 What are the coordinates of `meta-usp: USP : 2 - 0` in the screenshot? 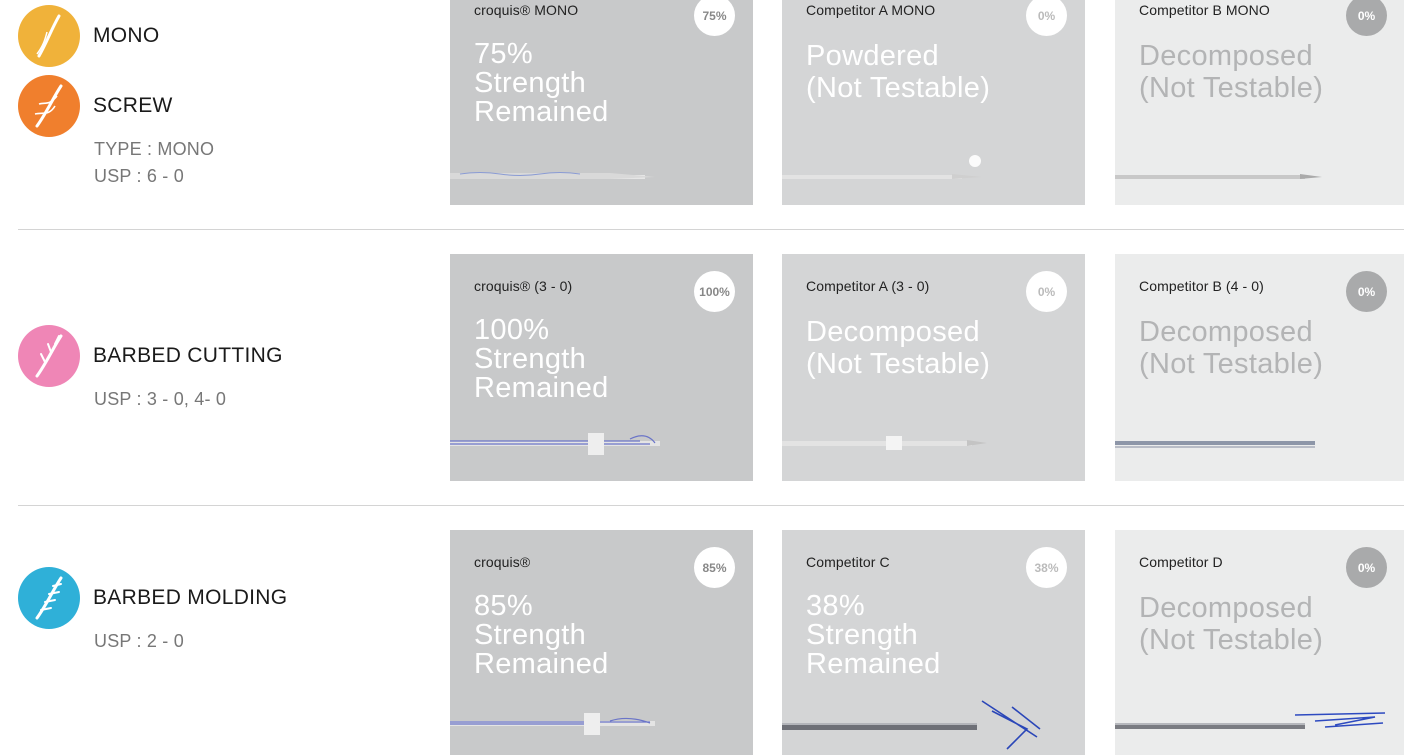 It's located at (139, 641).